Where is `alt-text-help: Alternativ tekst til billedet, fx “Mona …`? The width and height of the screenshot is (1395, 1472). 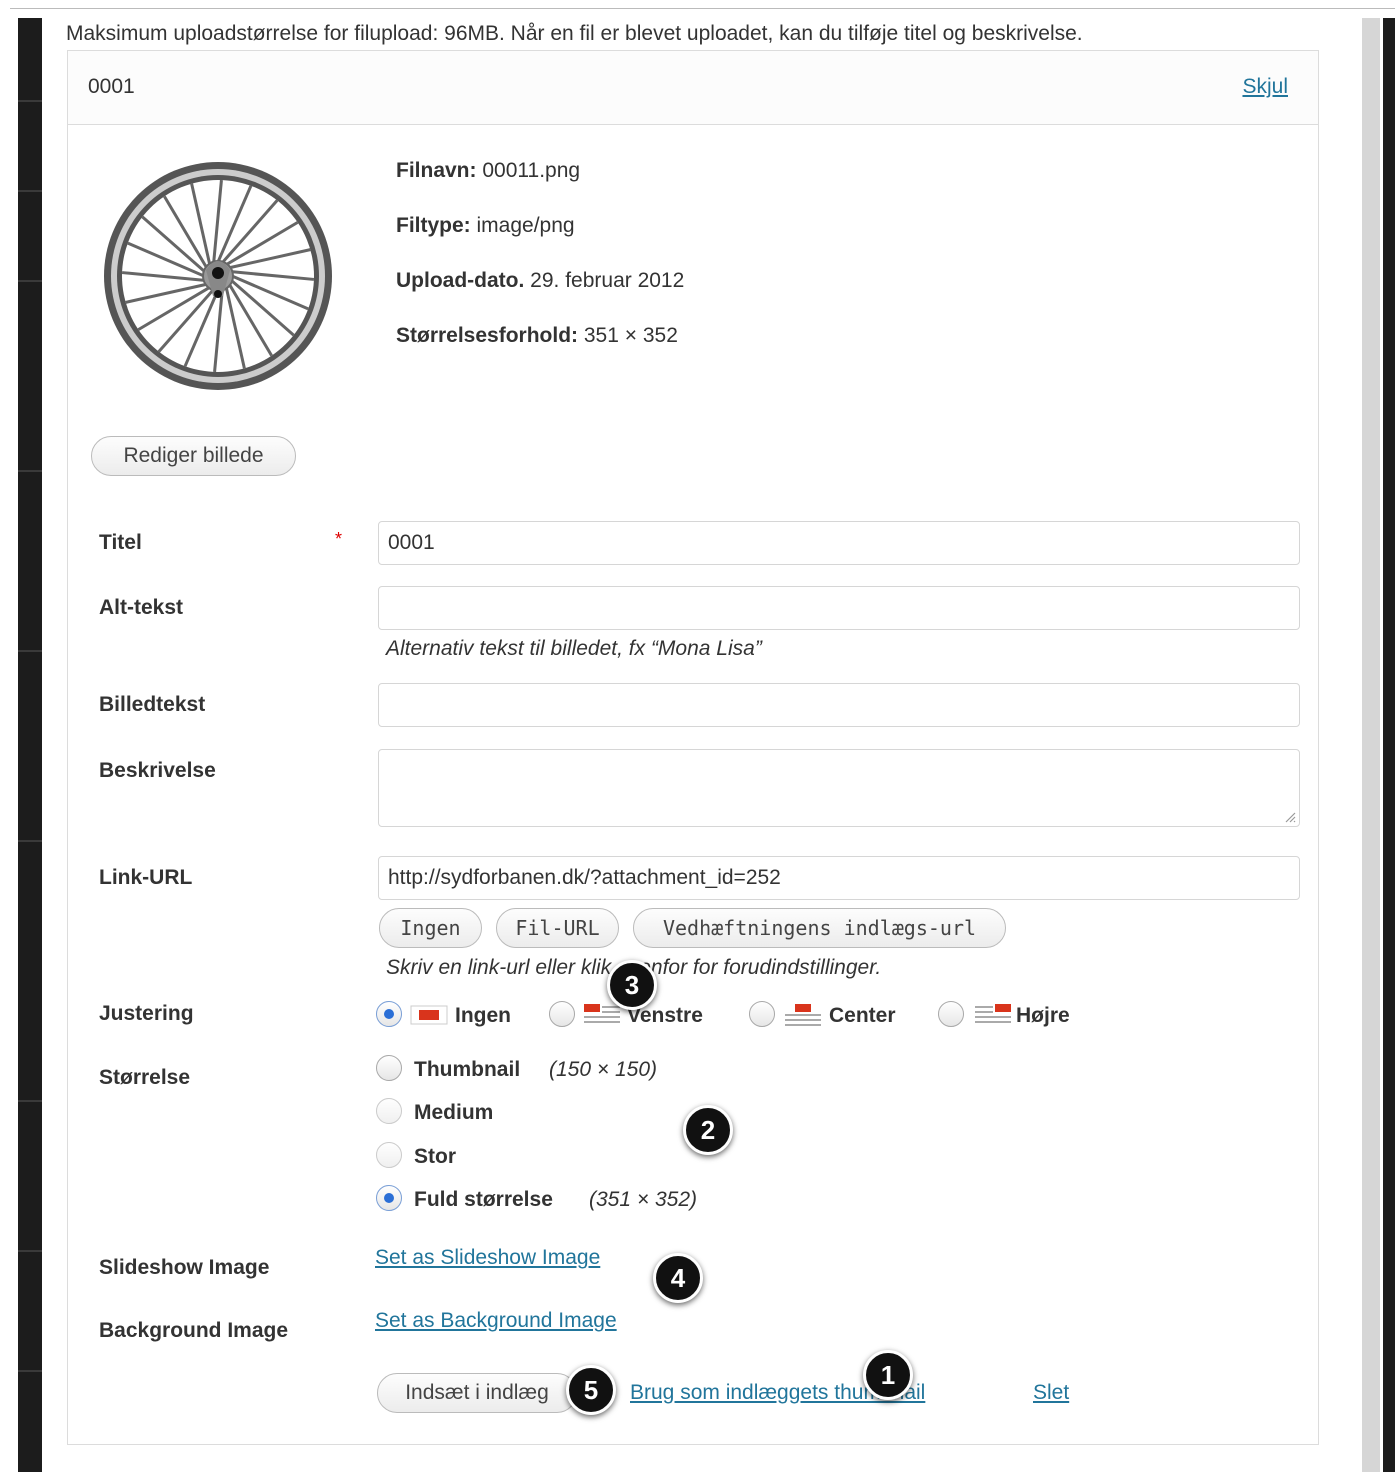 alt-text-help: Alternativ tekst til billedet, fx “Mona … is located at coordinates (574, 648).